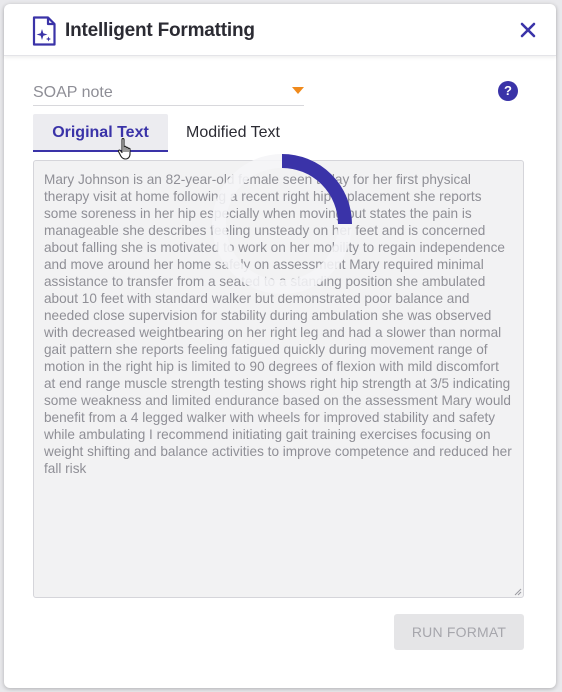 This screenshot has height=692, width=562. What do you see at coordinates (160, 30) in the screenshot?
I see `dialog-title: Intelligent Formatting` at bounding box center [160, 30].